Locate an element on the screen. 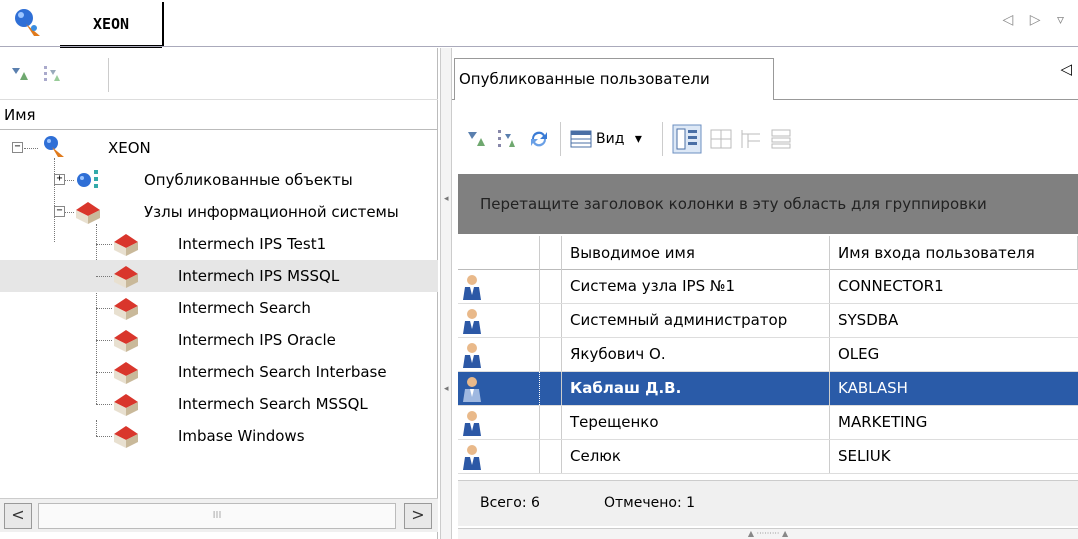 The width and height of the screenshot is (1078, 539). tree-item-node: Intermech IPS Test1 is located at coordinates (219, 244).